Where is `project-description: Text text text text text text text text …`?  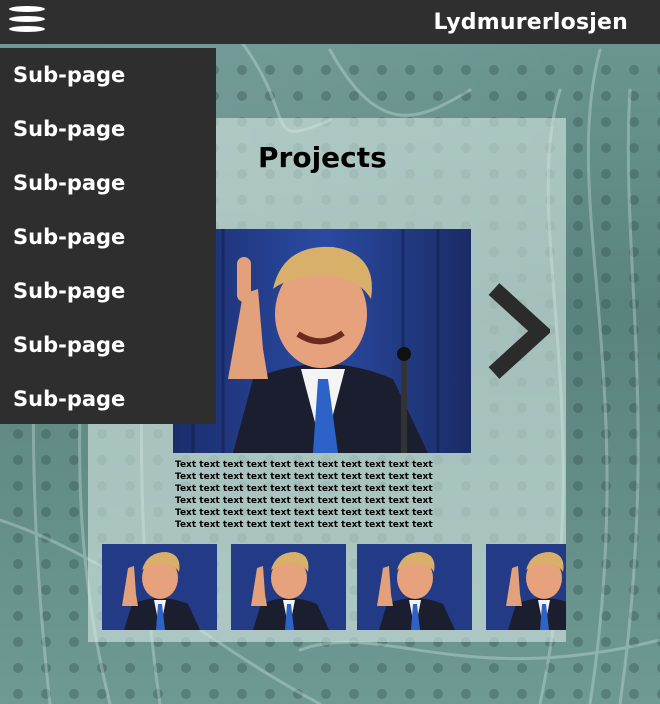 project-description: Text text text text text text text text … is located at coordinates (325, 495).